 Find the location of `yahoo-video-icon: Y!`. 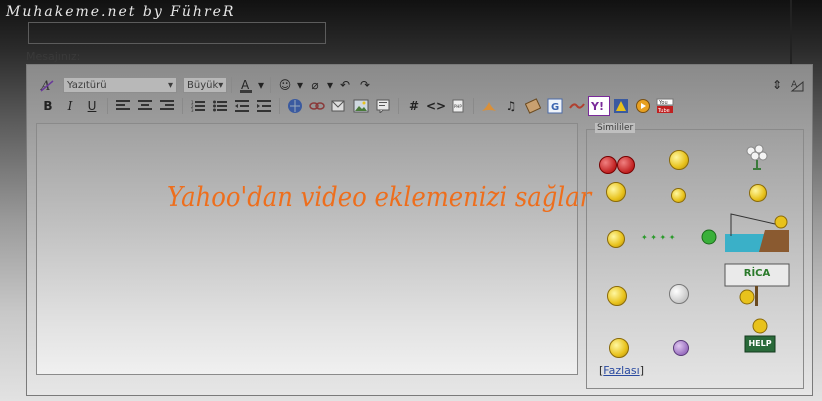

yahoo-video-icon: Y! is located at coordinates (599, 106).